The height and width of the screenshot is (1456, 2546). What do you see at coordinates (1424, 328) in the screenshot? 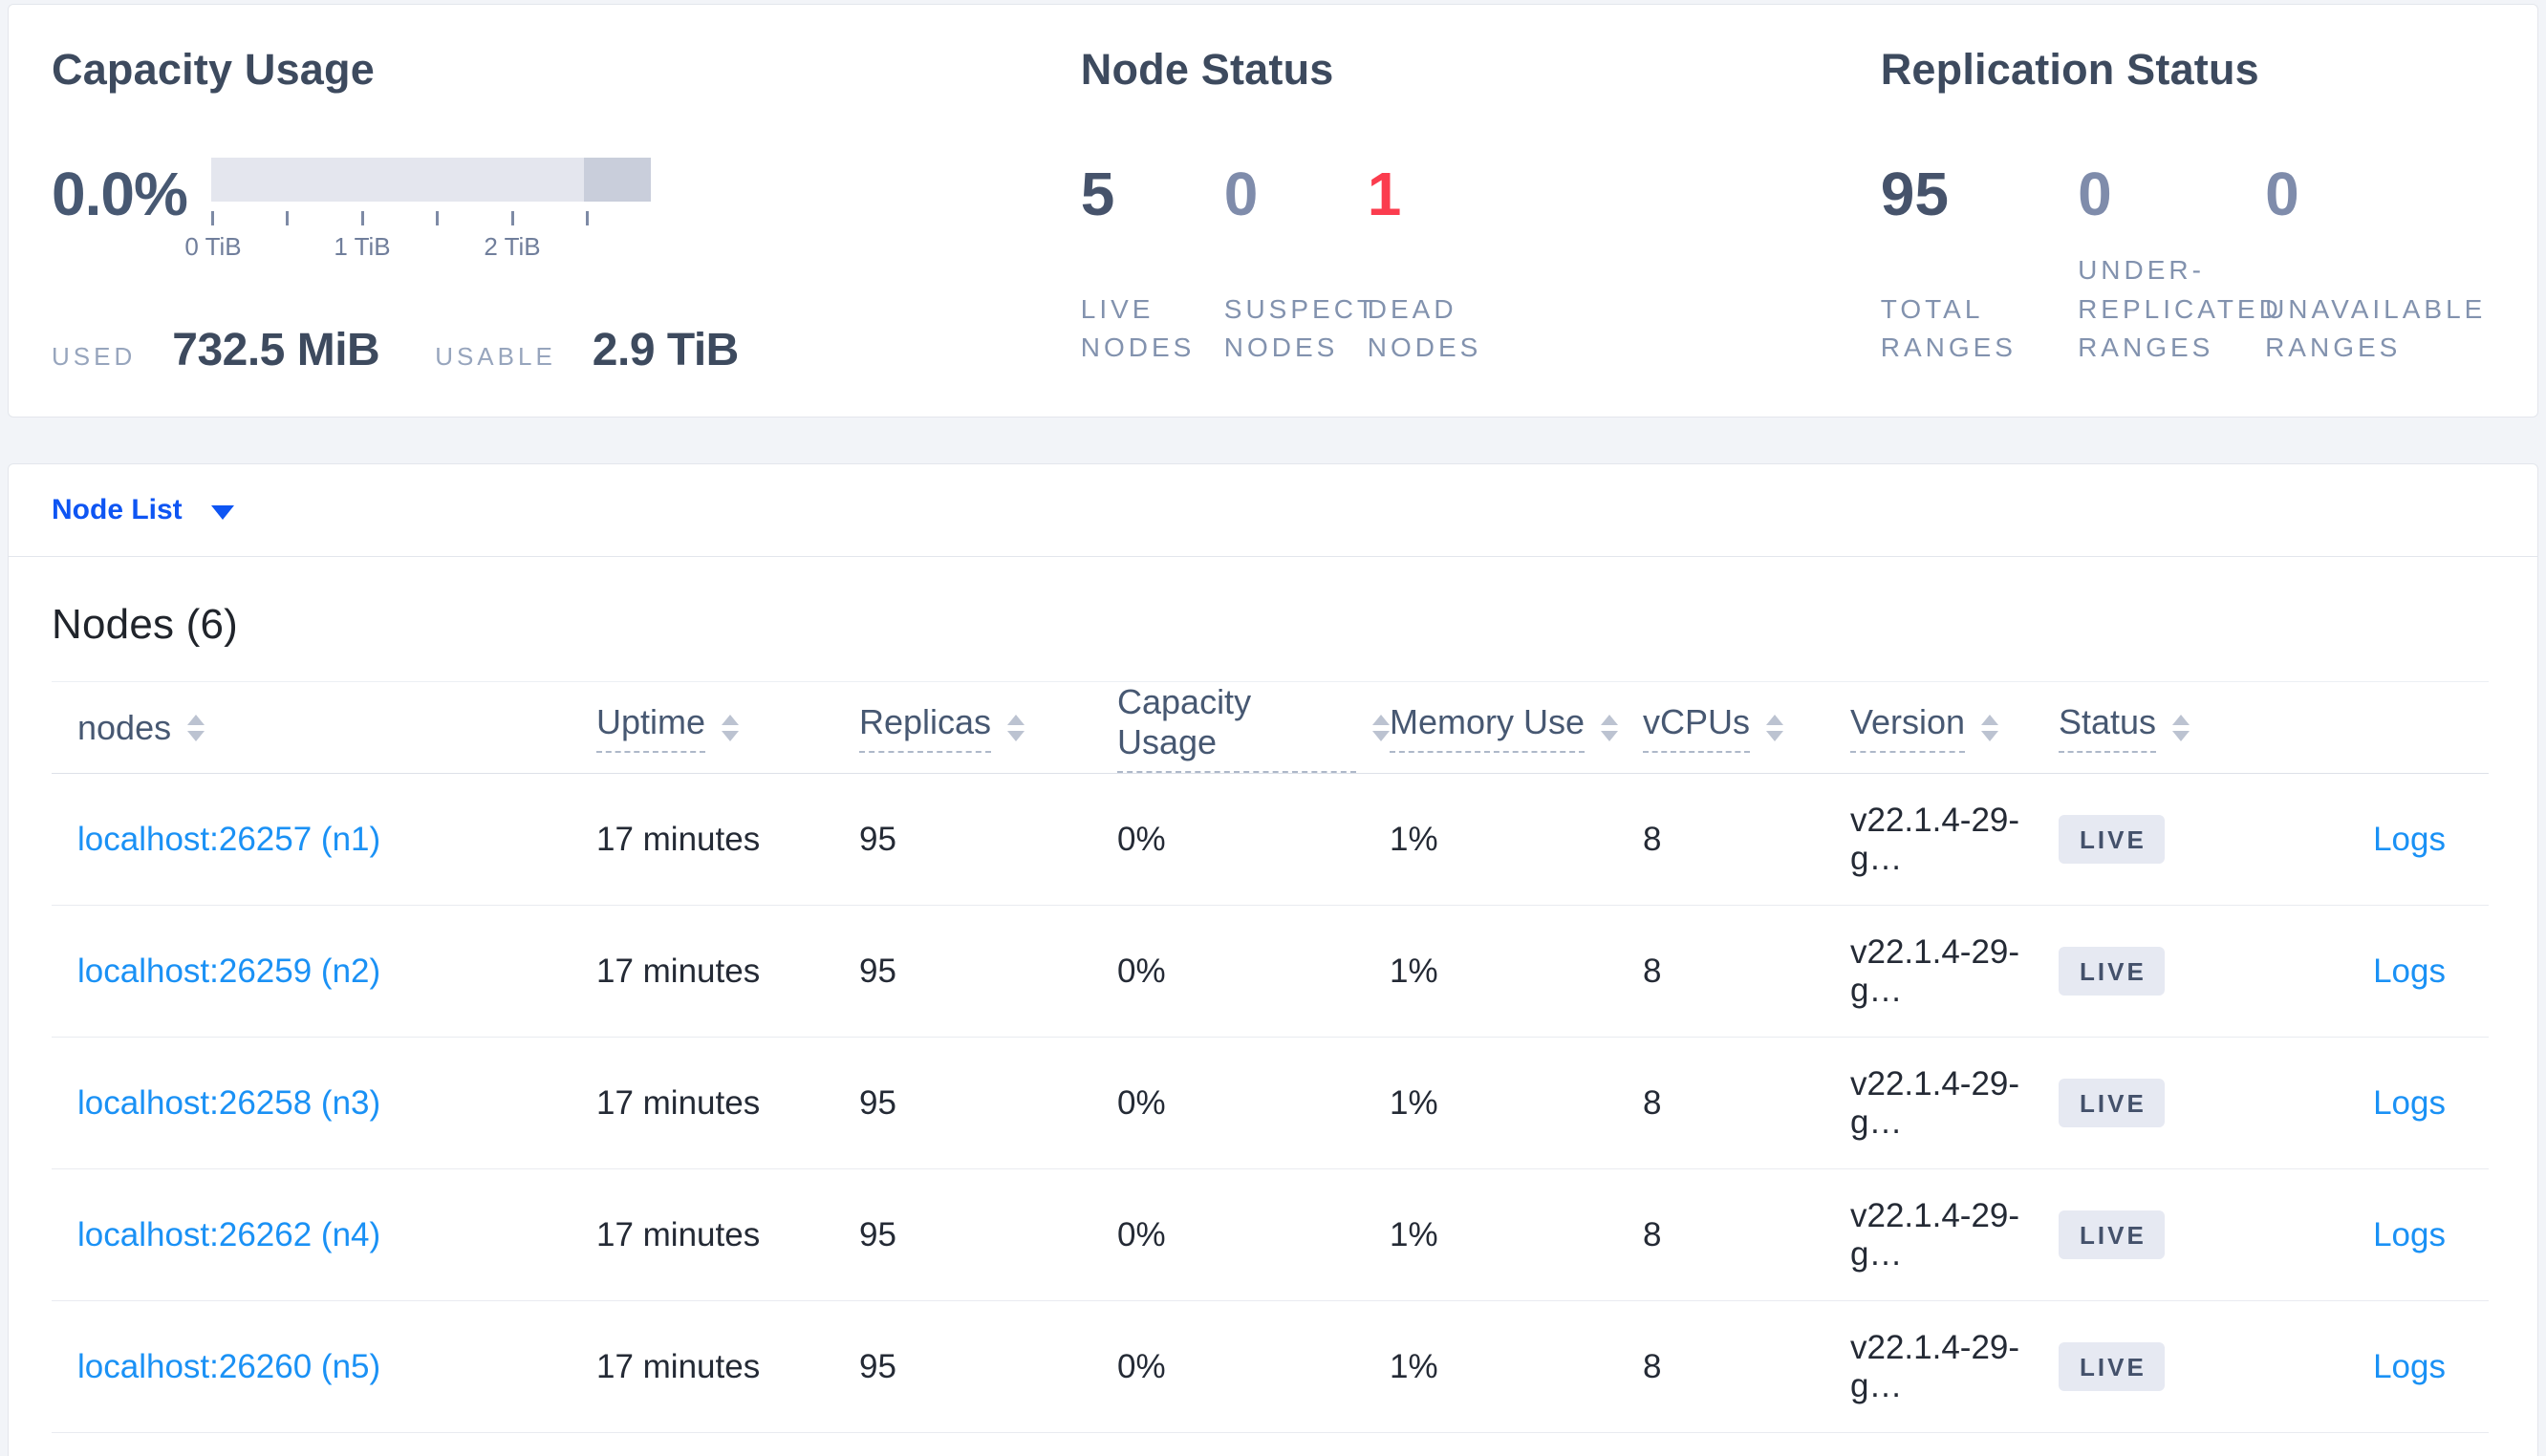
I see `dead-nodes-label: DEAD NODES` at bounding box center [1424, 328].